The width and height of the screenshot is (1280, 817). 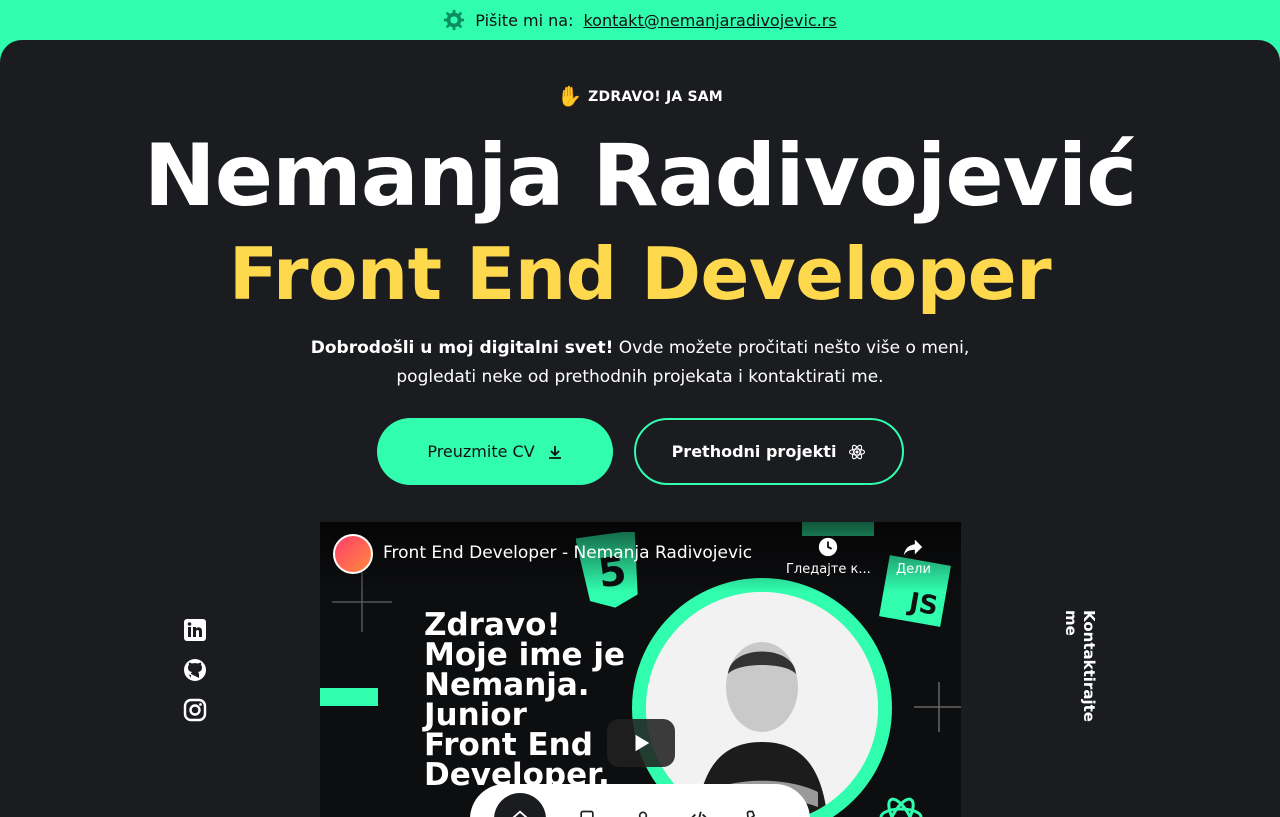 I want to click on play-icon, so click(x=642, y=743).